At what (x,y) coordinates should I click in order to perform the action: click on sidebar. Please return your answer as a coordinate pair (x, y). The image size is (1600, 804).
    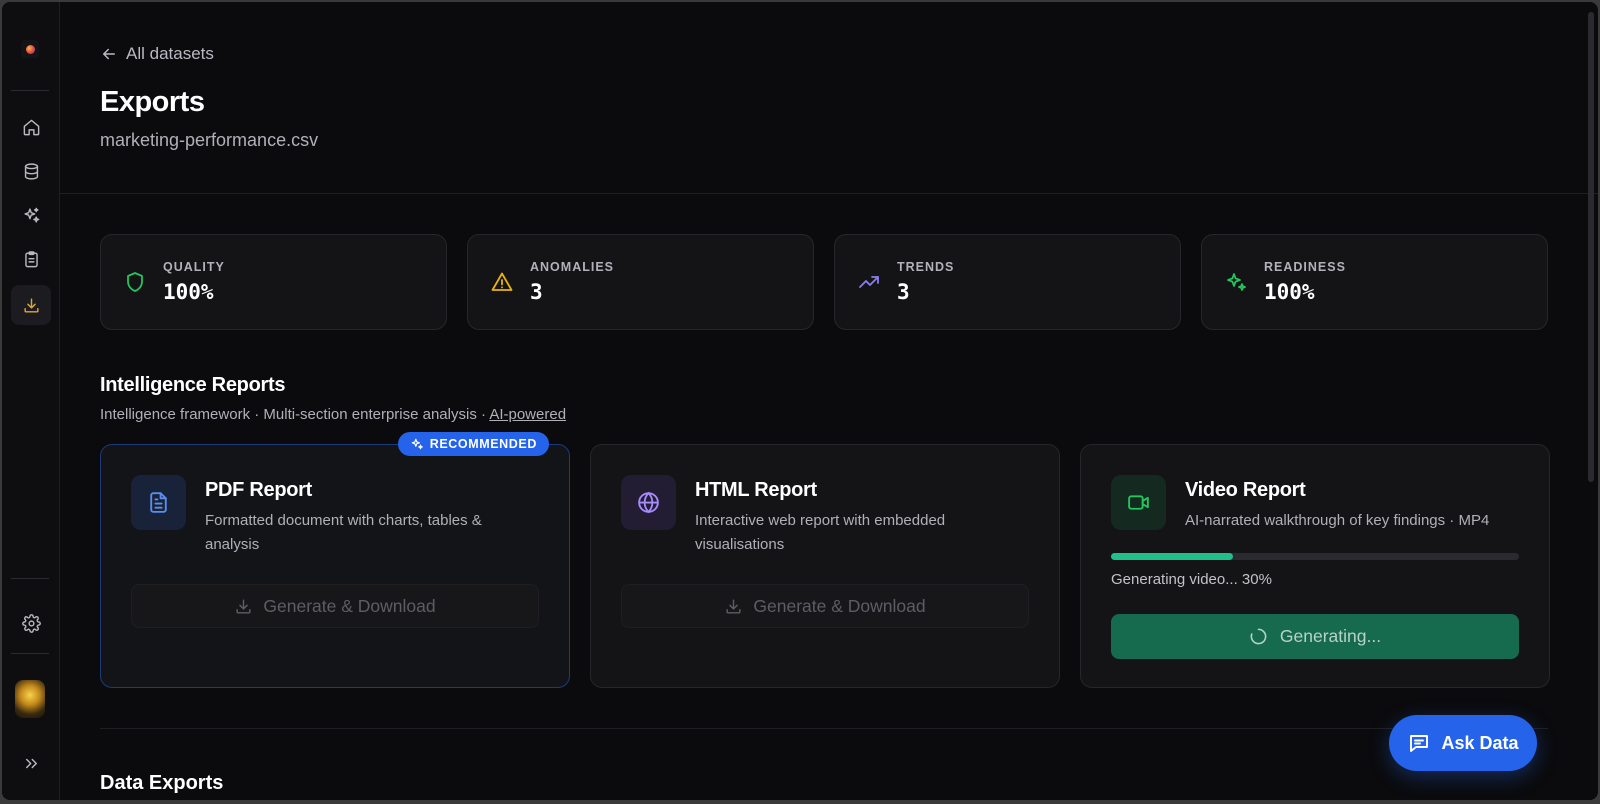
    Looking at the image, I should click on (31, 401).